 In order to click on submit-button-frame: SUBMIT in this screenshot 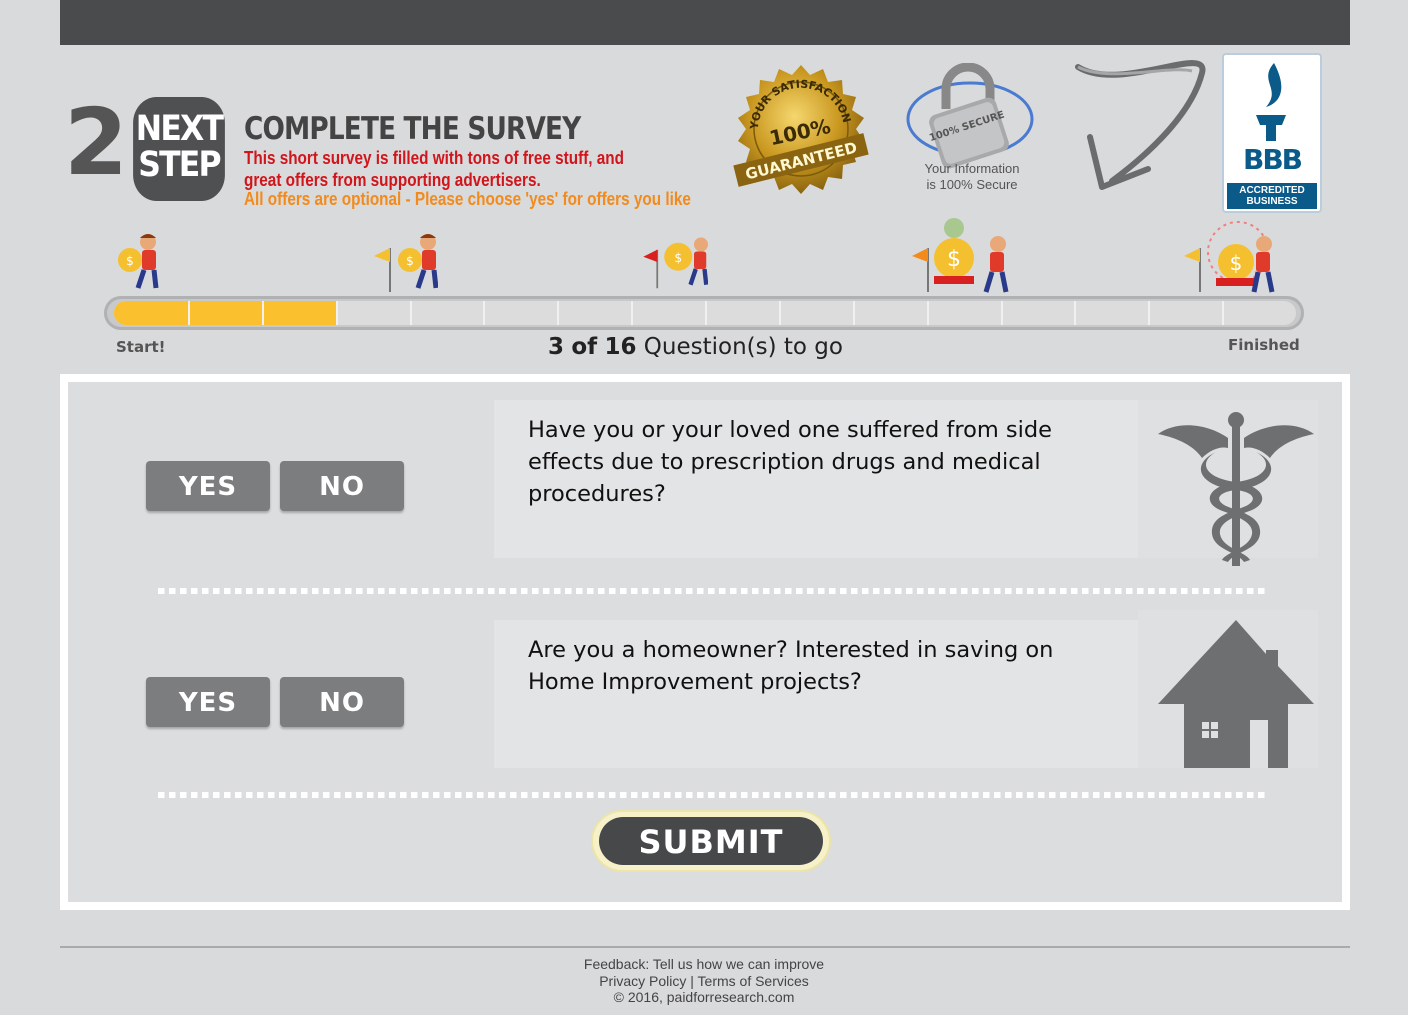, I will do `click(711, 841)`.